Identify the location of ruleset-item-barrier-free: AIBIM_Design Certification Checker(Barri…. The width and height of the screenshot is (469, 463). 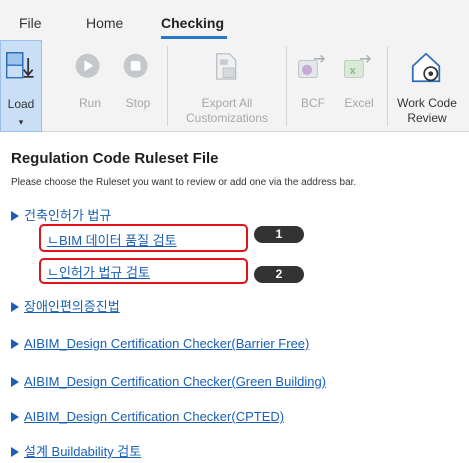
(160, 343).